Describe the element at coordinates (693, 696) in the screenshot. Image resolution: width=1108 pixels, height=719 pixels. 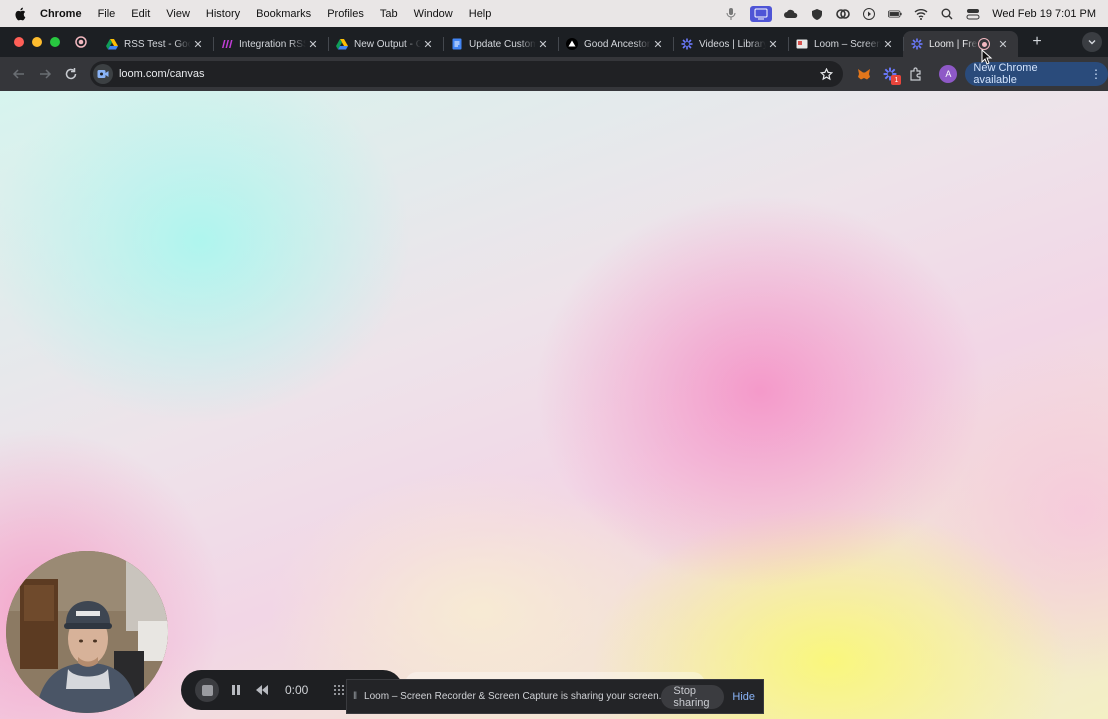
I see `stop-sharing-button: Stop sharing` at that location.